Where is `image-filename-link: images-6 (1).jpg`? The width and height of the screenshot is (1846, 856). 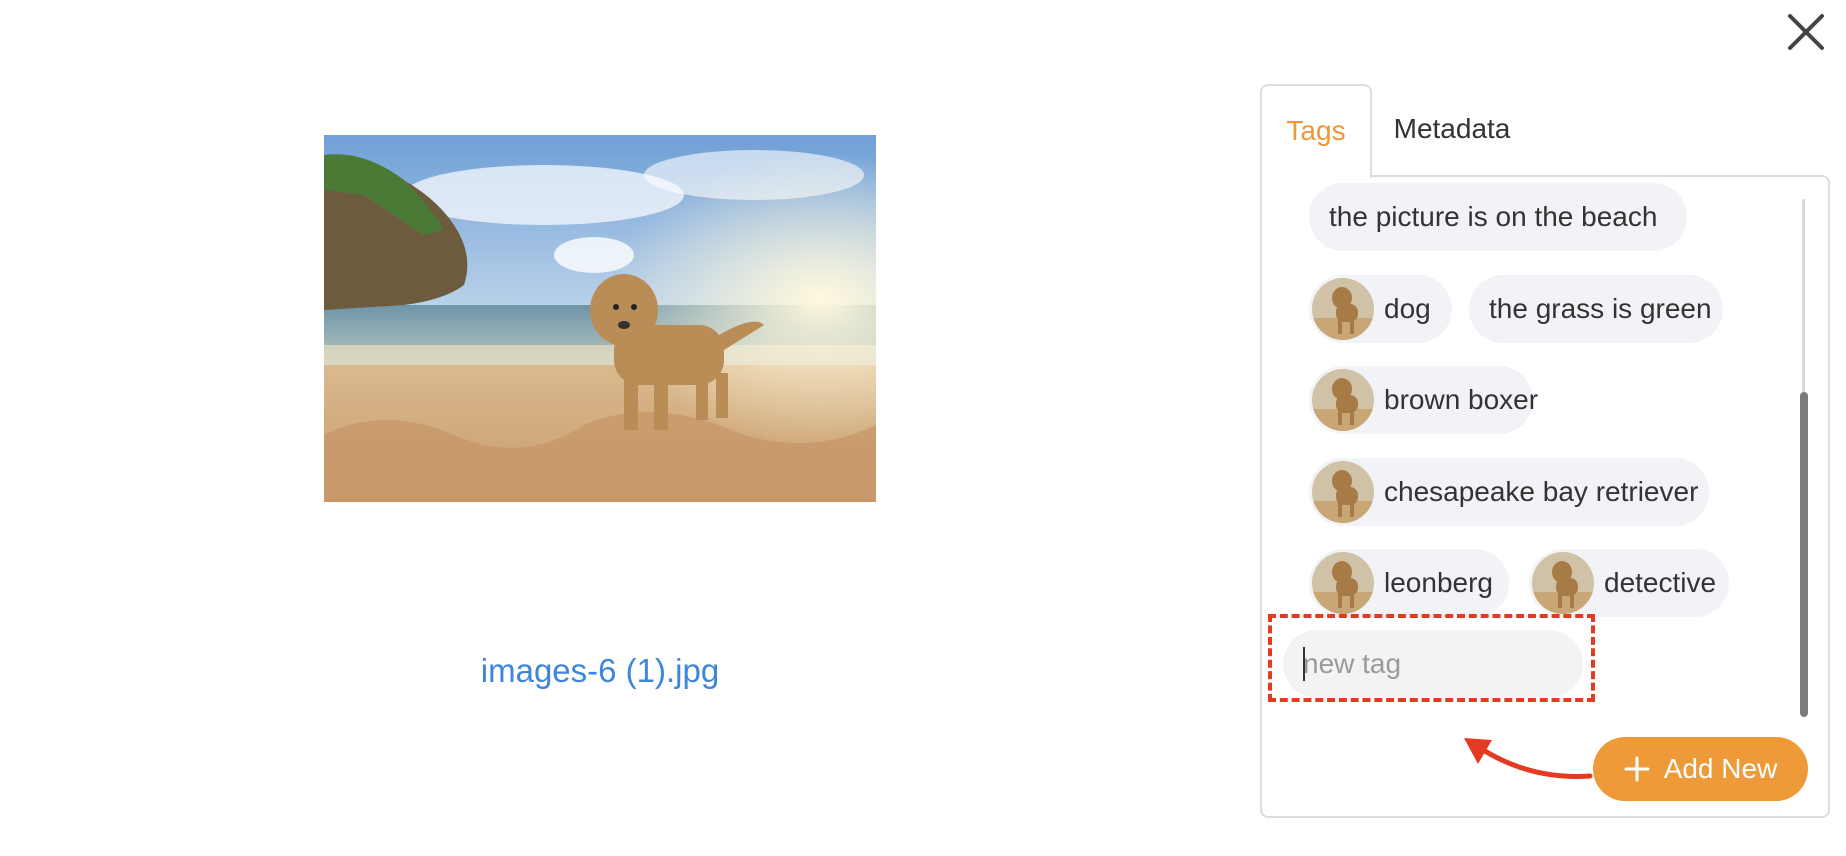 image-filename-link: images-6 (1).jpg is located at coordinates (600, 671).